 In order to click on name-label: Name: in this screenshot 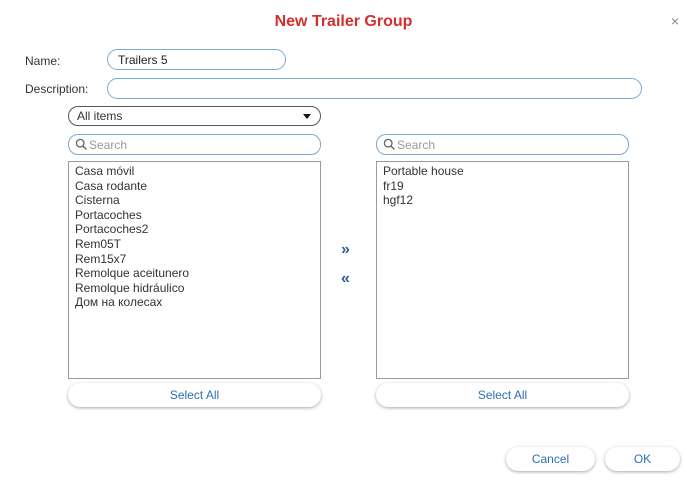, I will do `click(43, 61)`.